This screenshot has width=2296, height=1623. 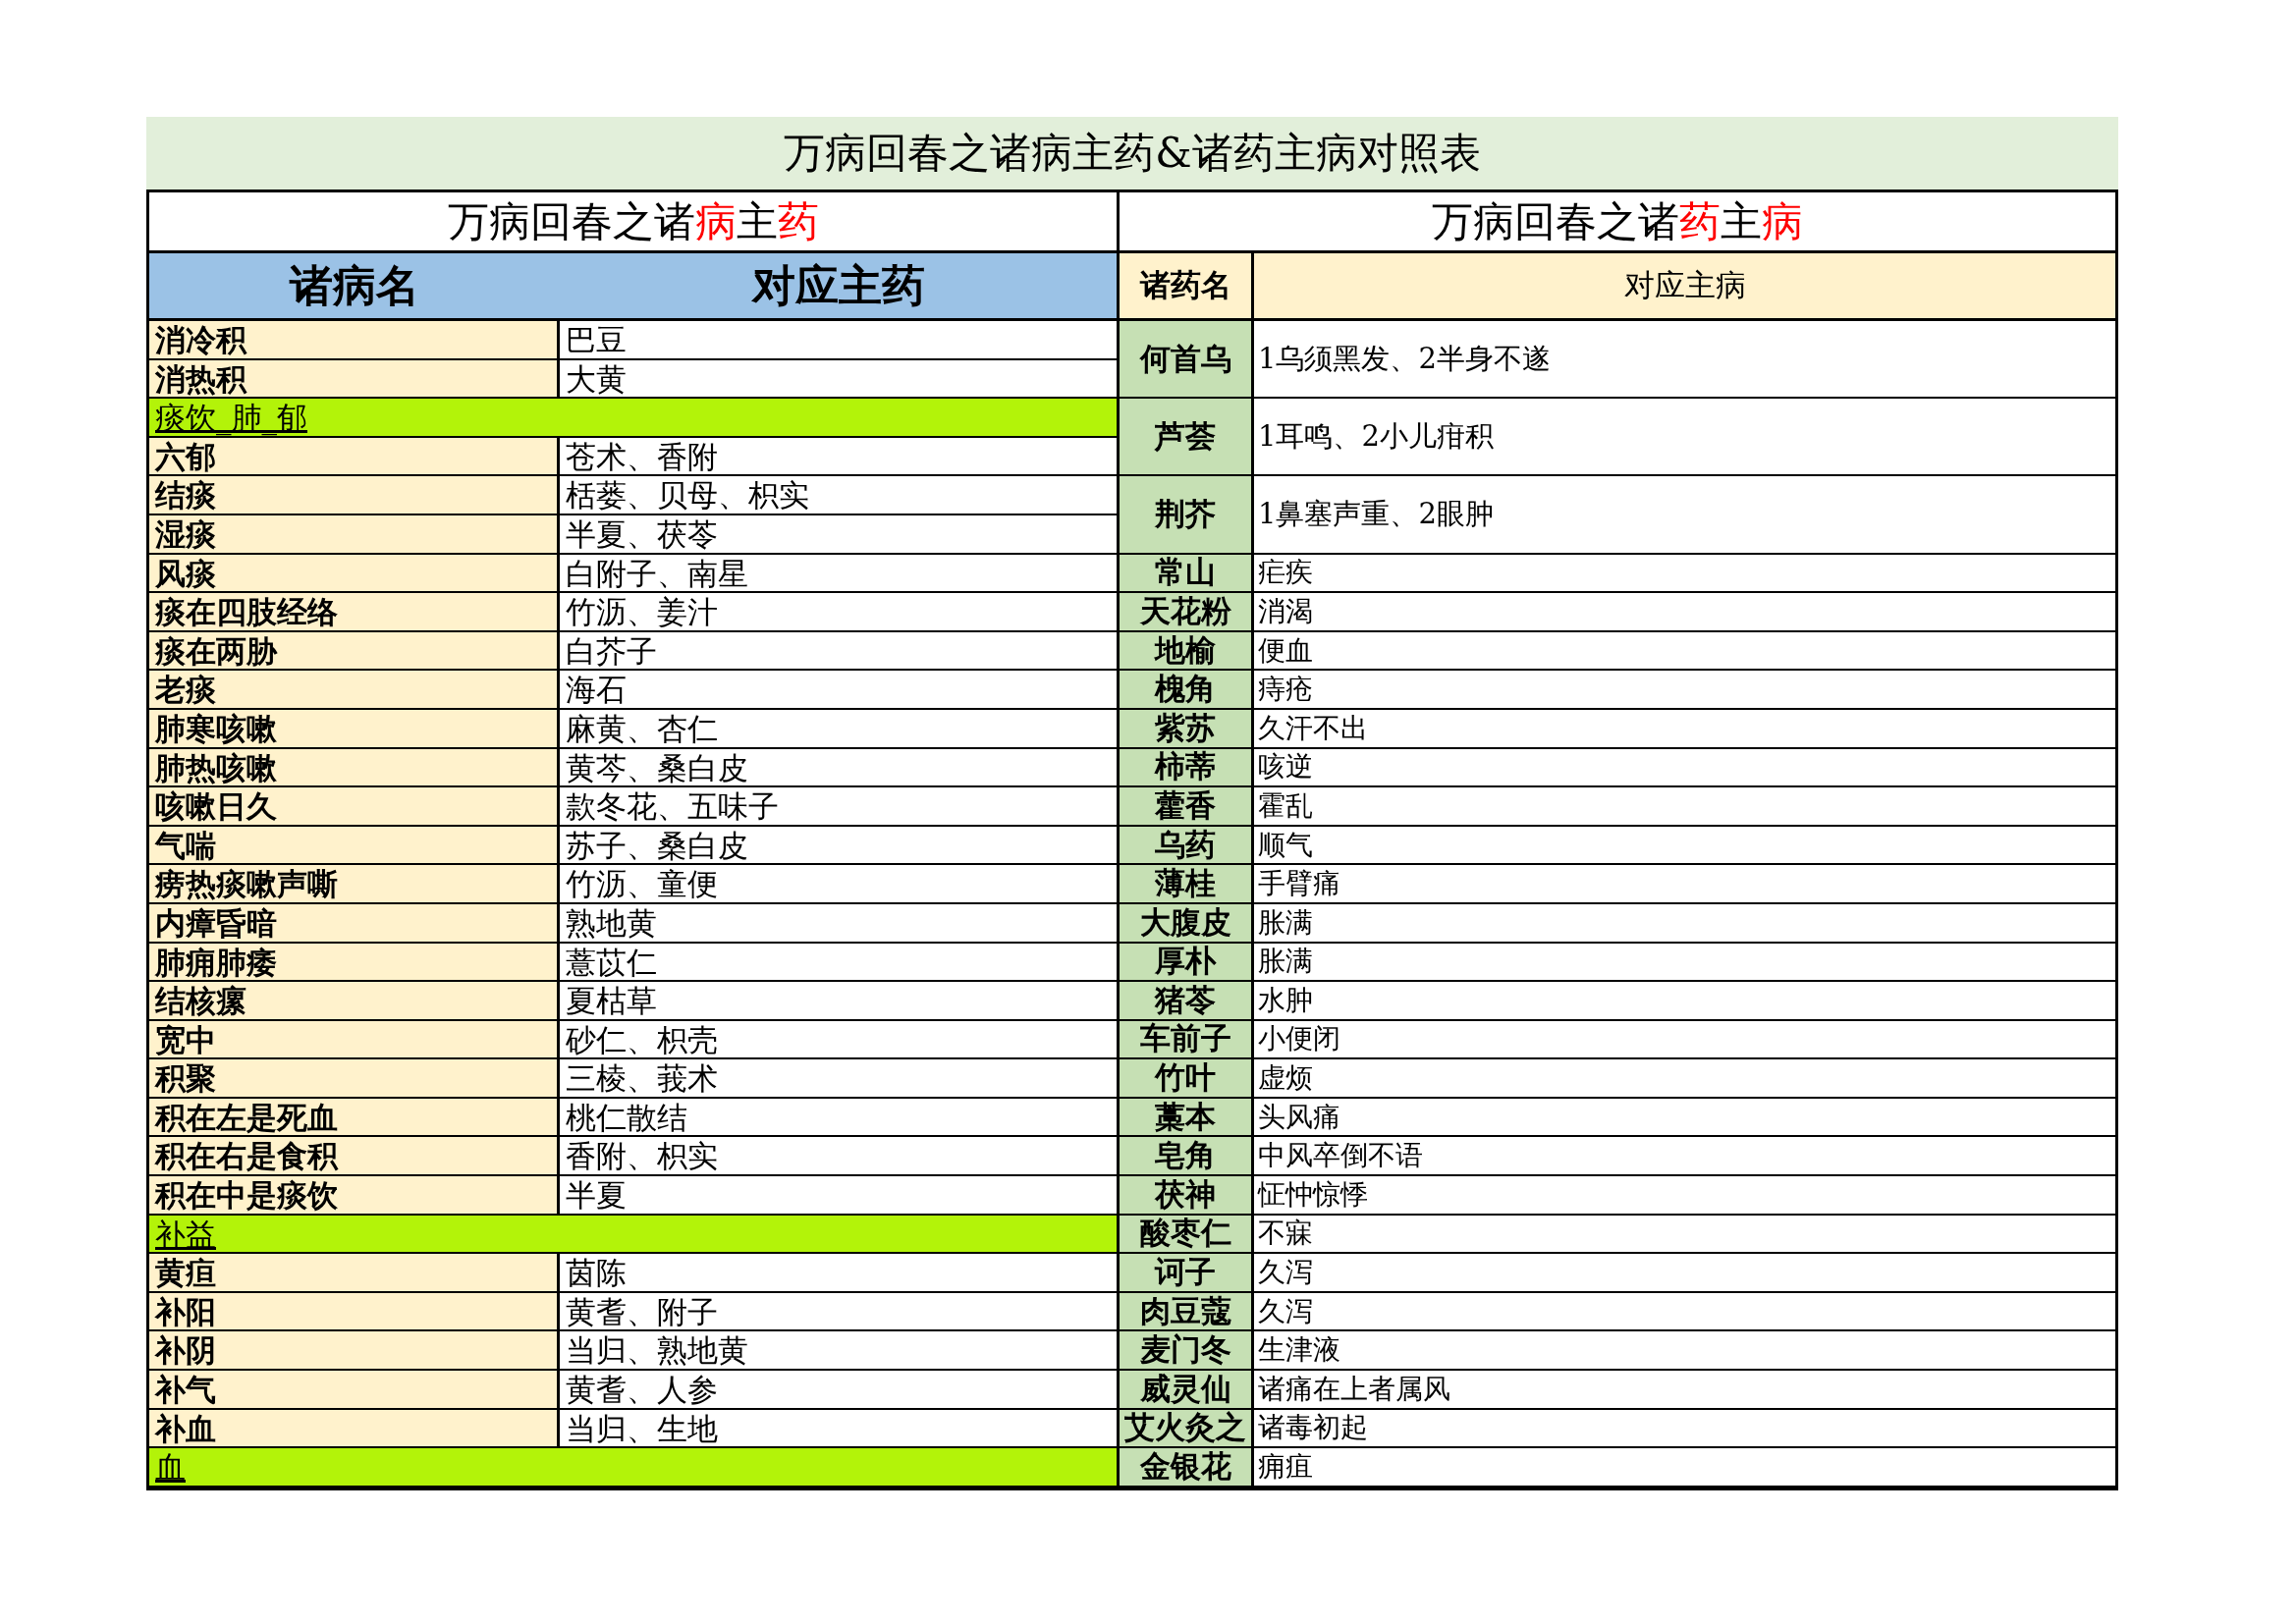 I want to click on table-cell: 皂角, so click(x=1187, y=1157).